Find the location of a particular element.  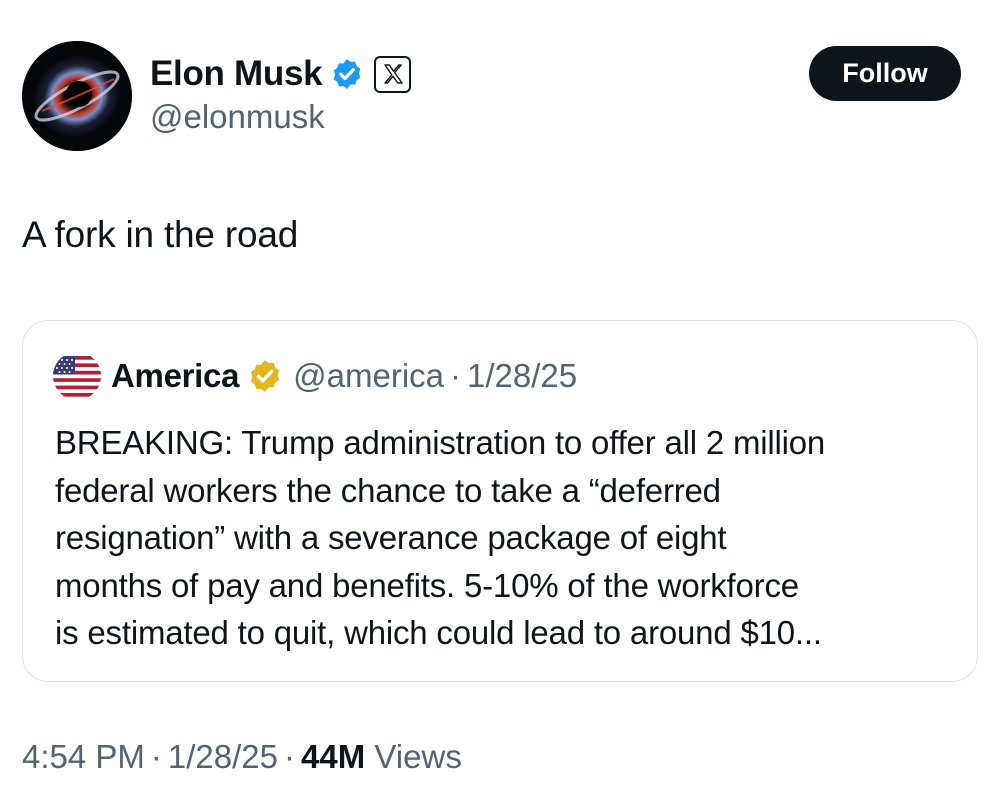

avatar-image is located at coordinates (77, 96).